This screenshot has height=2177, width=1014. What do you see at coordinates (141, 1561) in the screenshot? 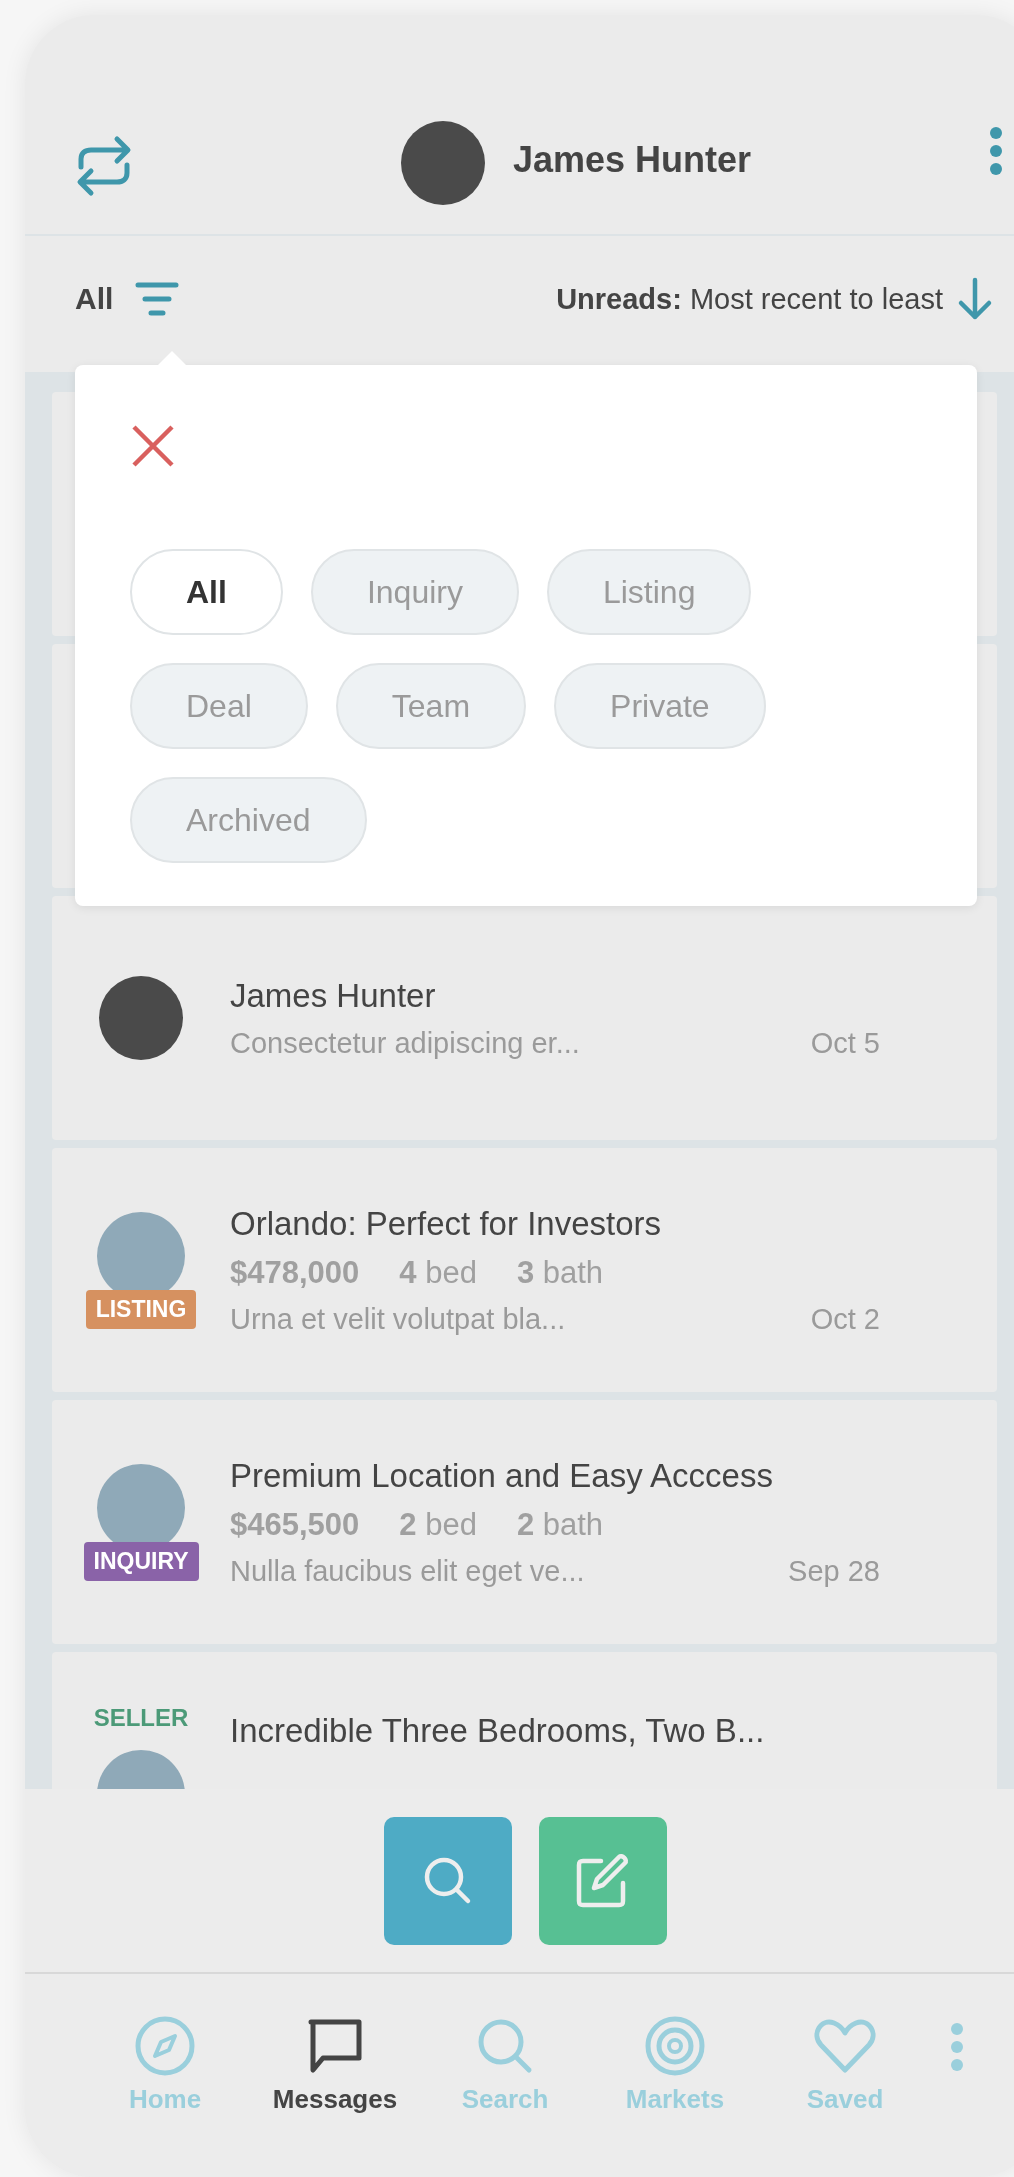
I see `tag-badge: INQUIRY` at bounding box center [141, 1561].